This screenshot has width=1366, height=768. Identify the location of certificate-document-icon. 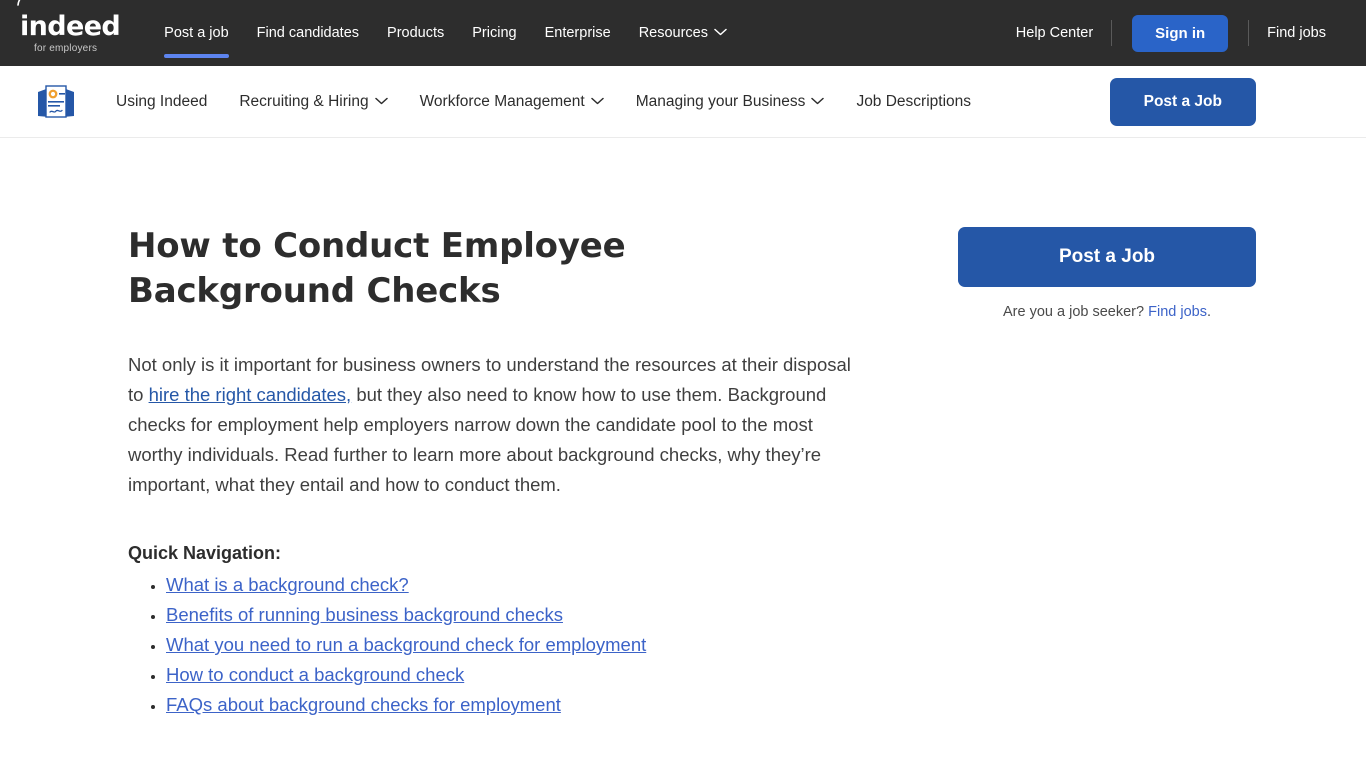
(56, 102).